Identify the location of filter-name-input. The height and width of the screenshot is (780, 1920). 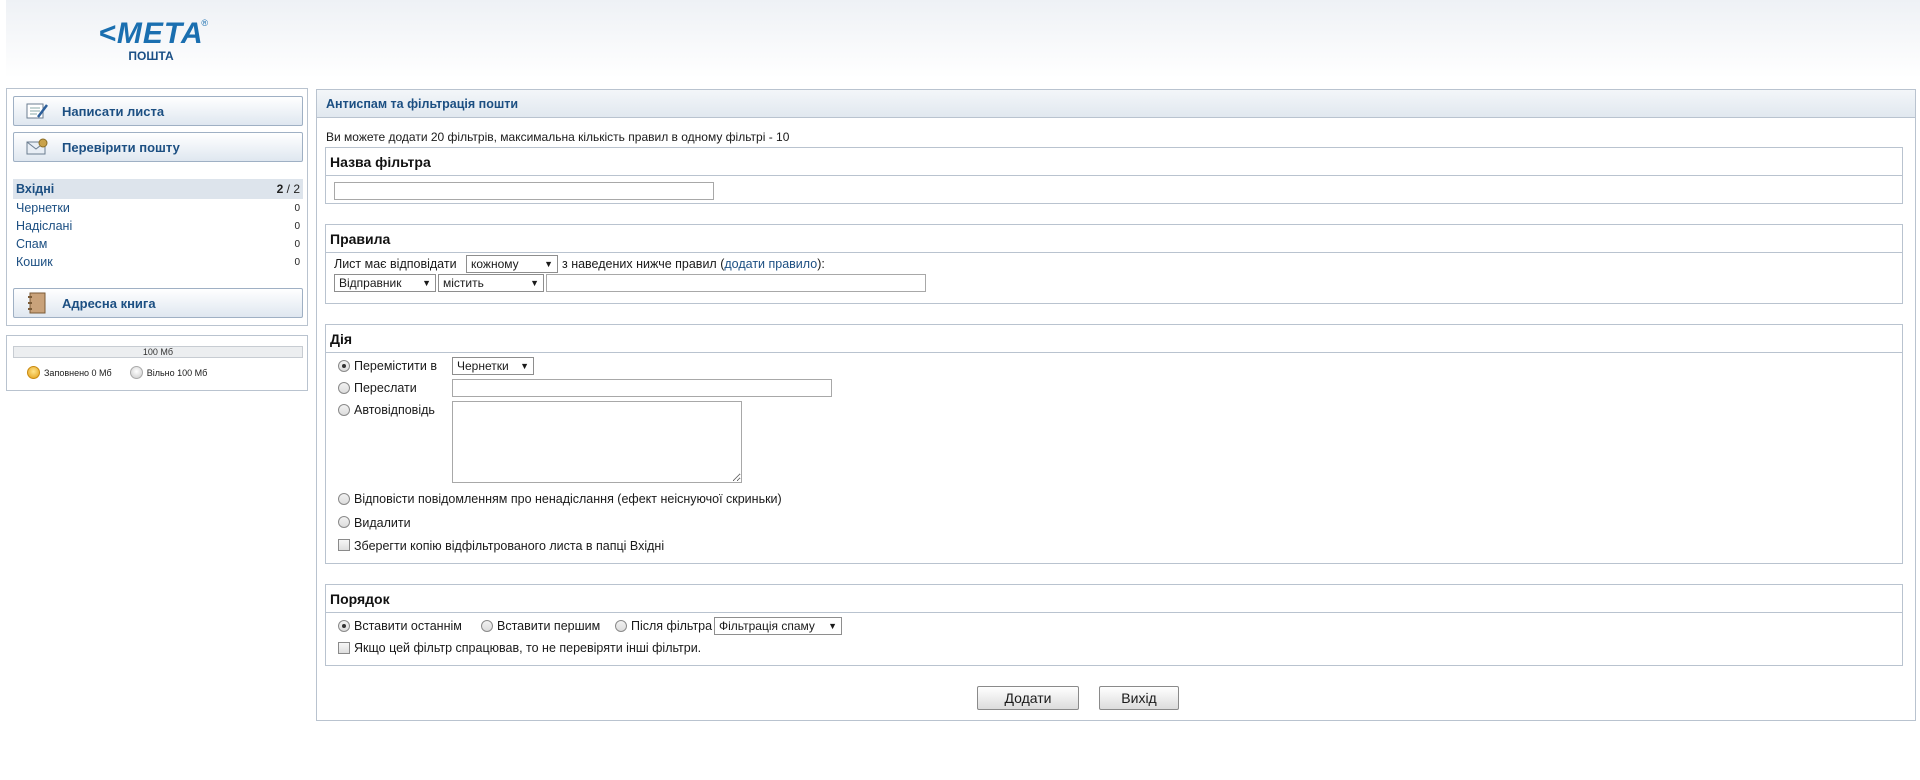
(524, 191).